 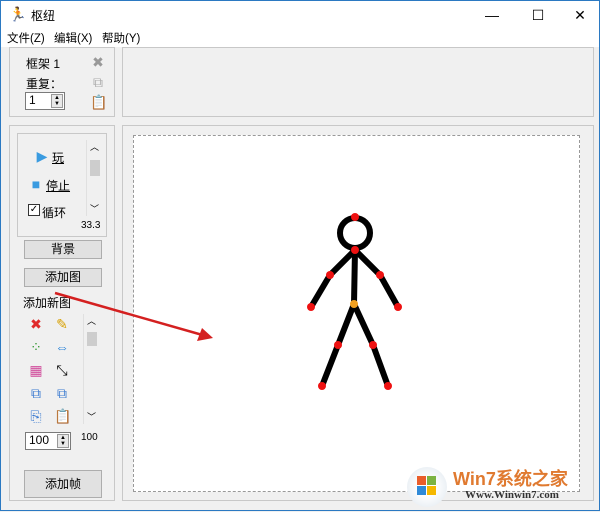 I want to click on watermark-url: Www.Winwin7.com, so click(x=512, y=495).